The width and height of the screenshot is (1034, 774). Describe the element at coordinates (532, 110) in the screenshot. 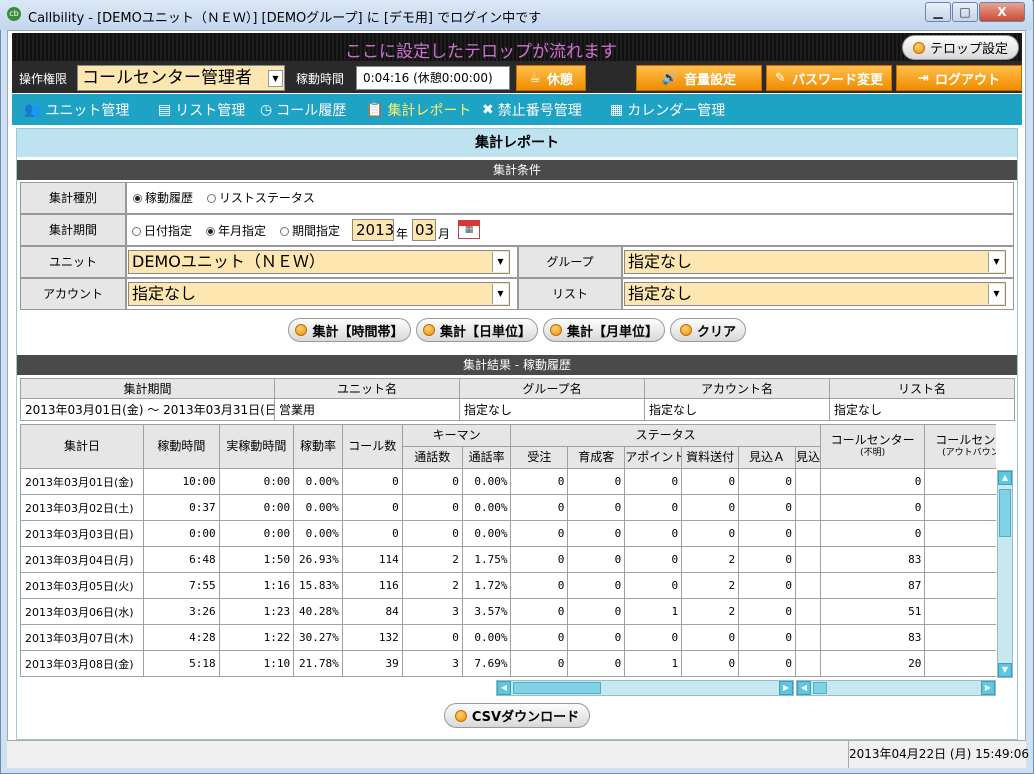

I see `nav-blocked-numbers: ✖ 禁止番号管理` at that location.